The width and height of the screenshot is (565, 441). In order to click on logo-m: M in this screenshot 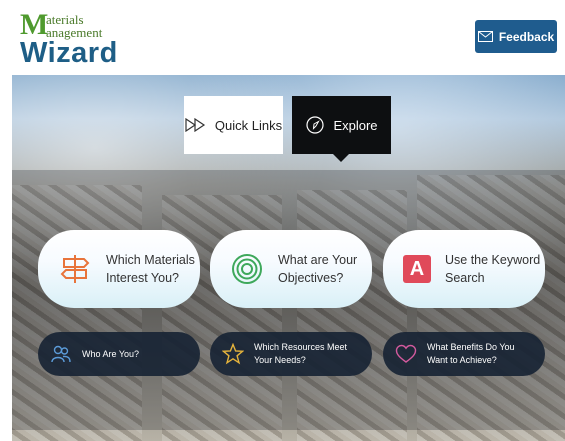, I will do `click(34, 24)`.